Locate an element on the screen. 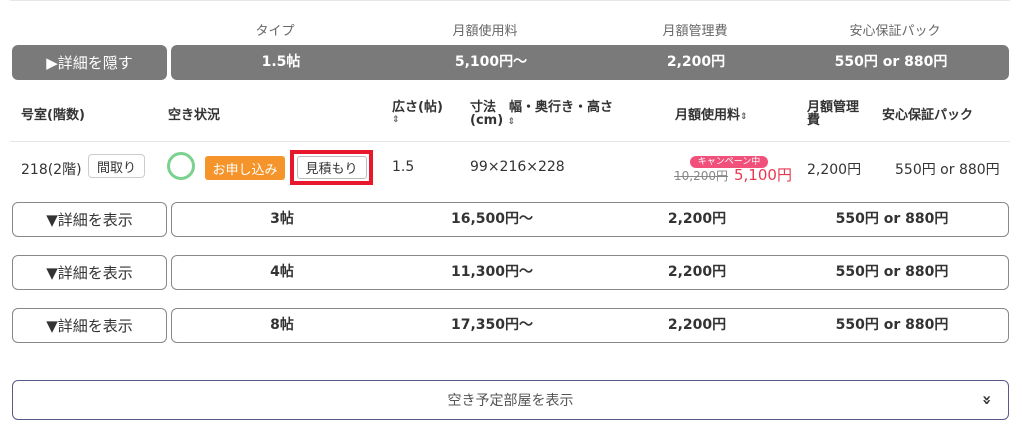 The width and height of the screenshot is (1024, 440). room-management-fee: 2,200円 is located at coordinates (834, 170).